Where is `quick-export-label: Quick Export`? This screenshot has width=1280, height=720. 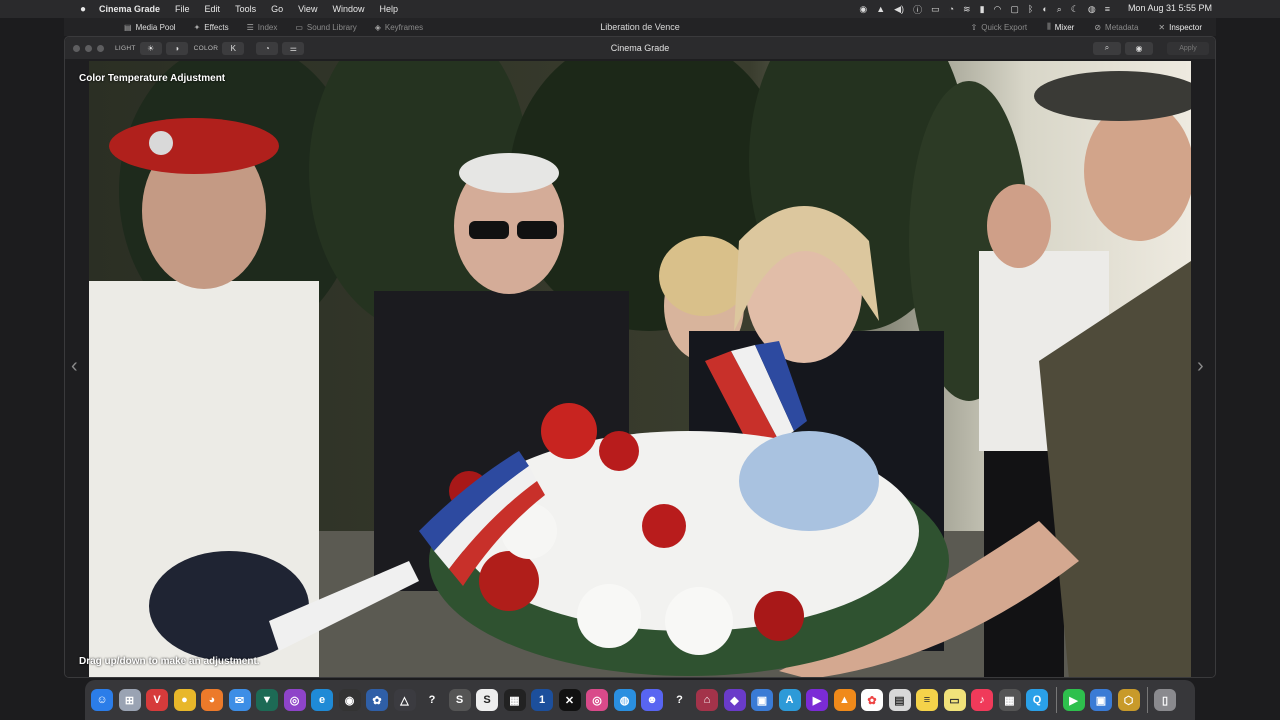 quick-export-label: Quick Export is located at coordinates (1004, 27).